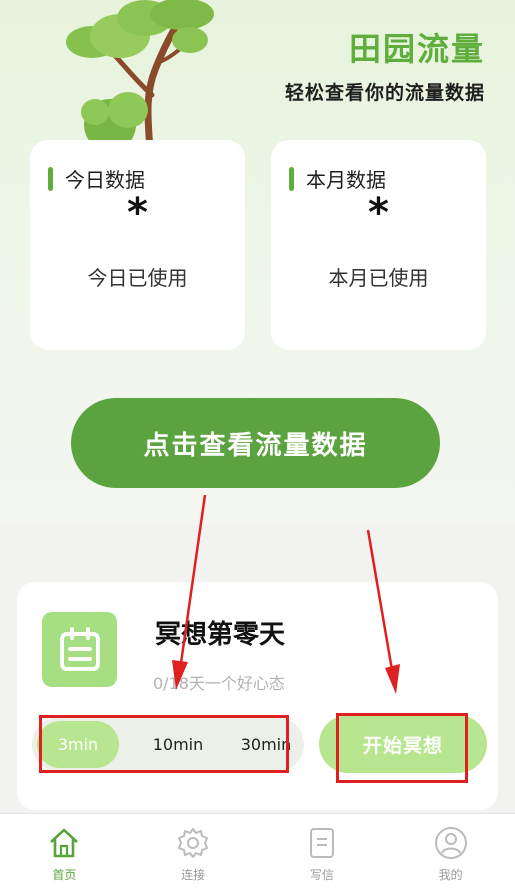  What do you see at coordinates (178, 744) in the screenshot?
I see `duration-option-10min: 10min` at bounding box center [178, 744].